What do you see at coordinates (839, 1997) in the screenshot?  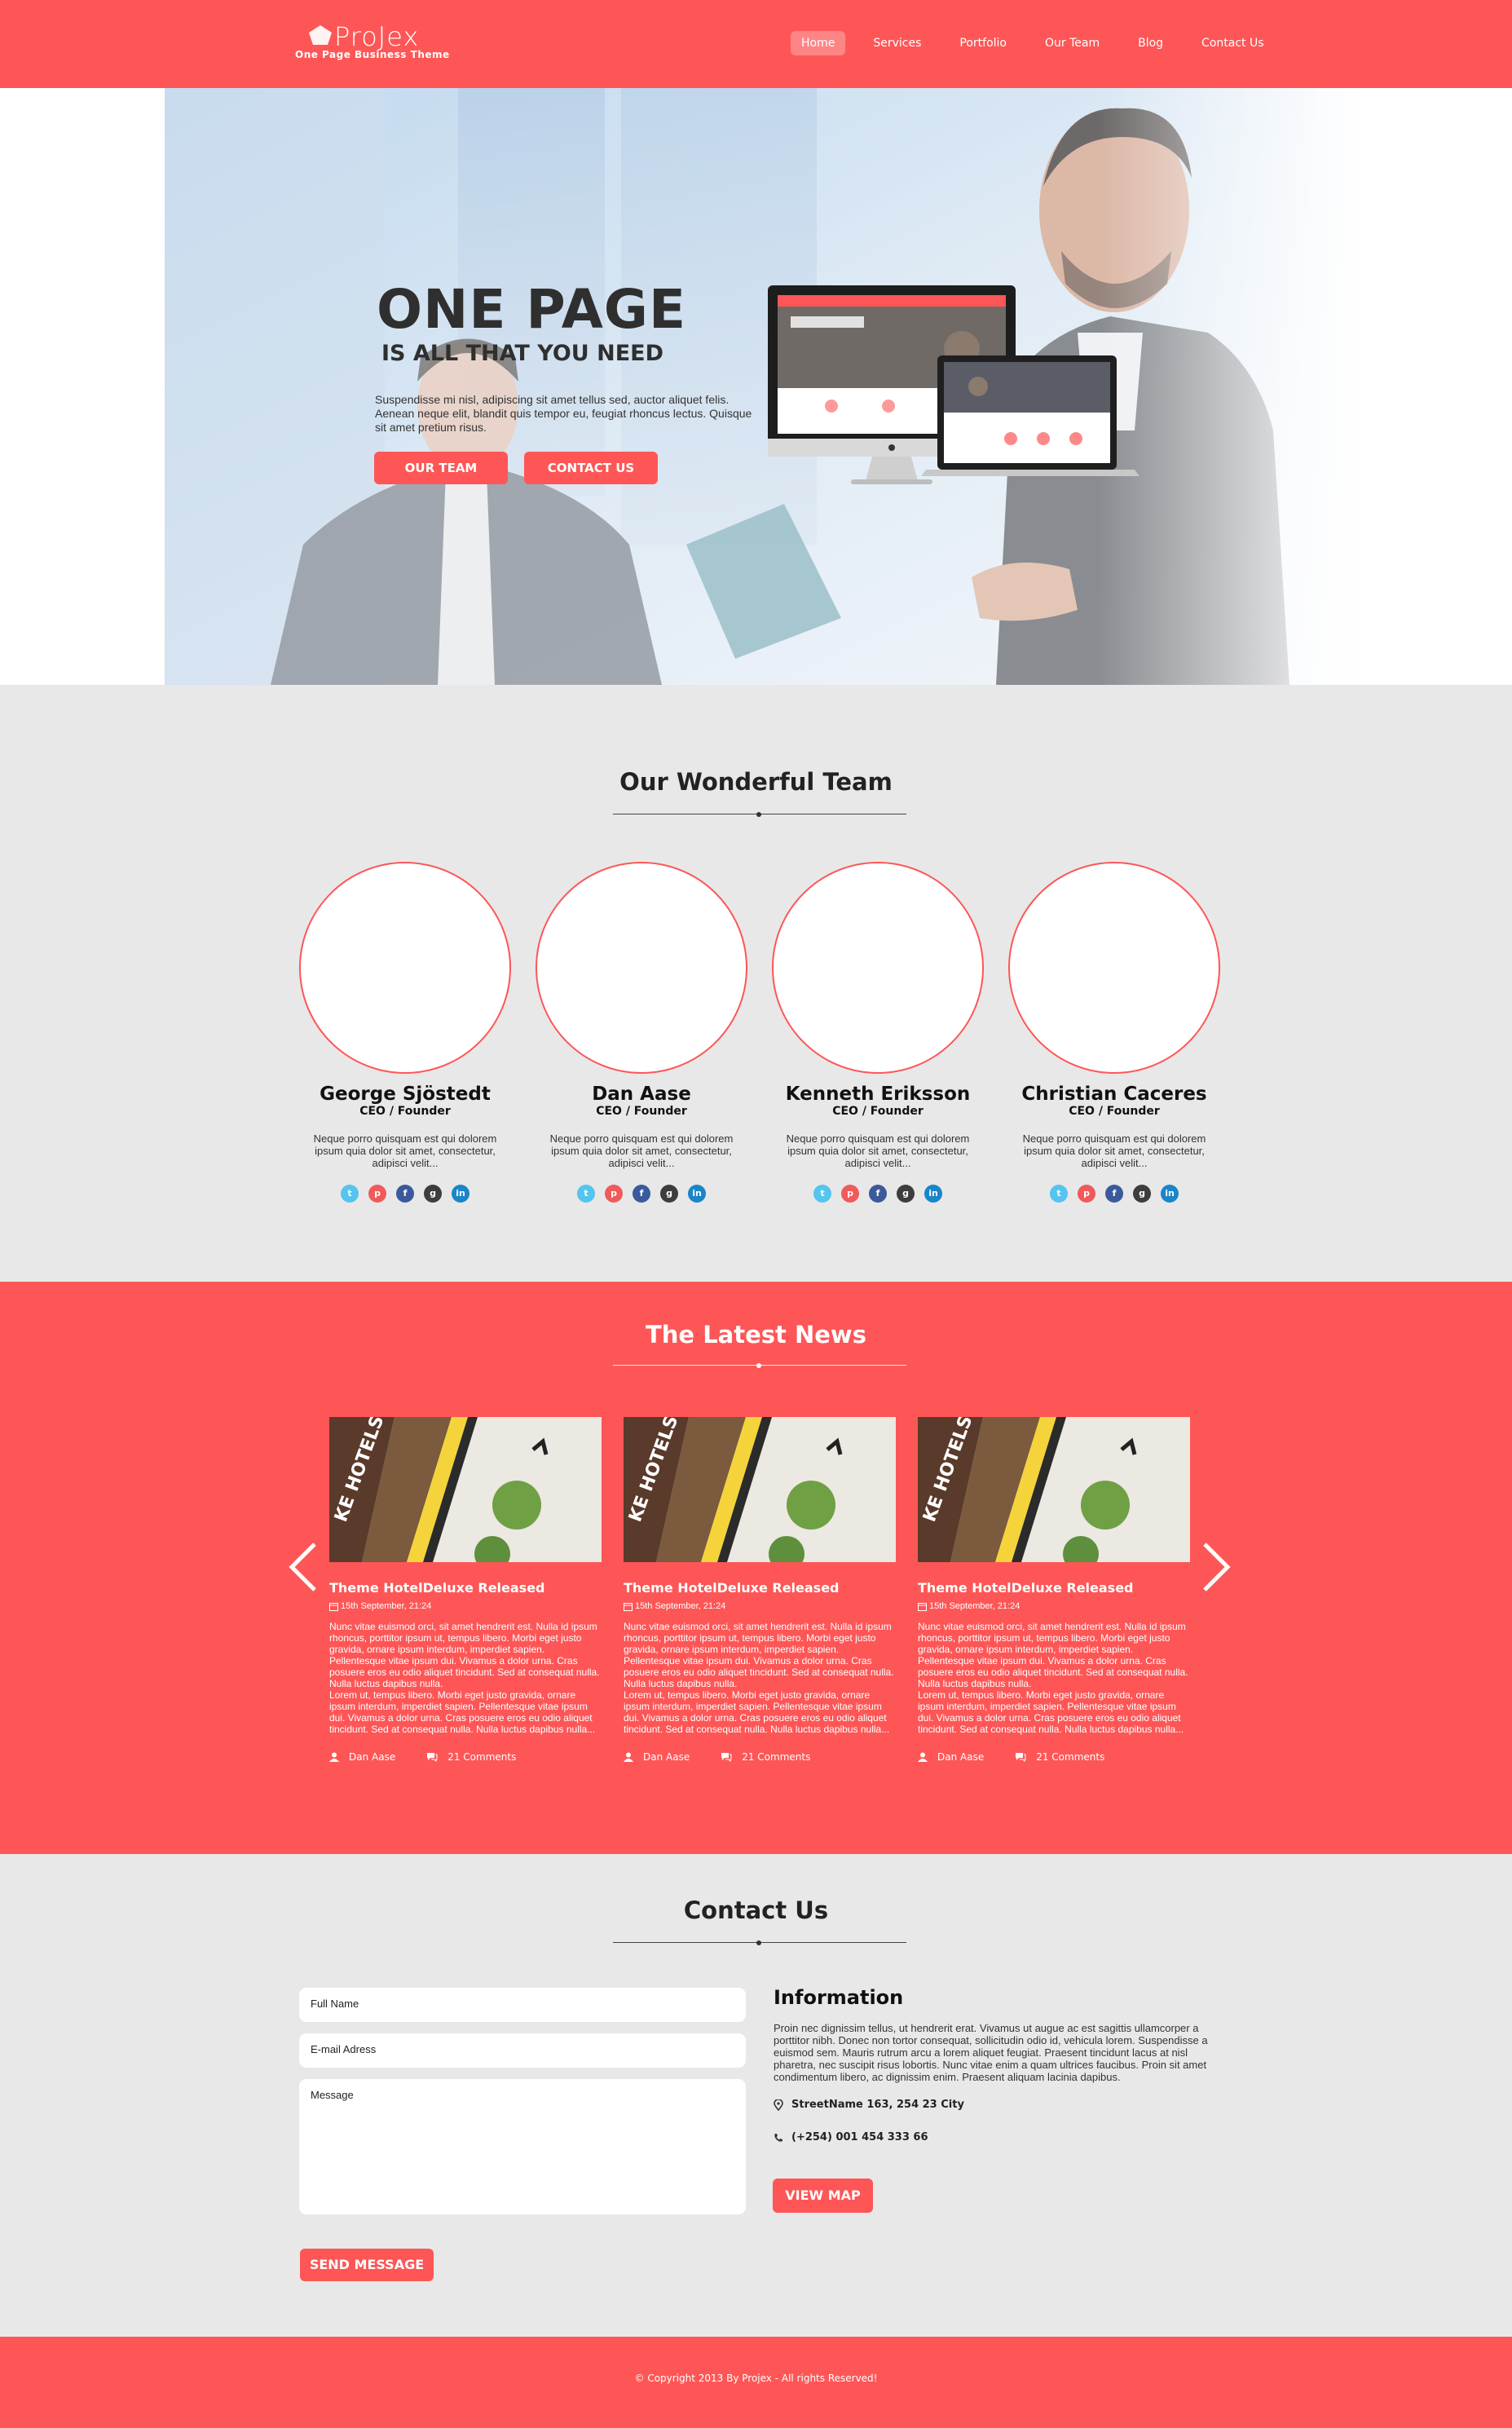 I see `information-title: Information` at bounding box center [839, 1997].